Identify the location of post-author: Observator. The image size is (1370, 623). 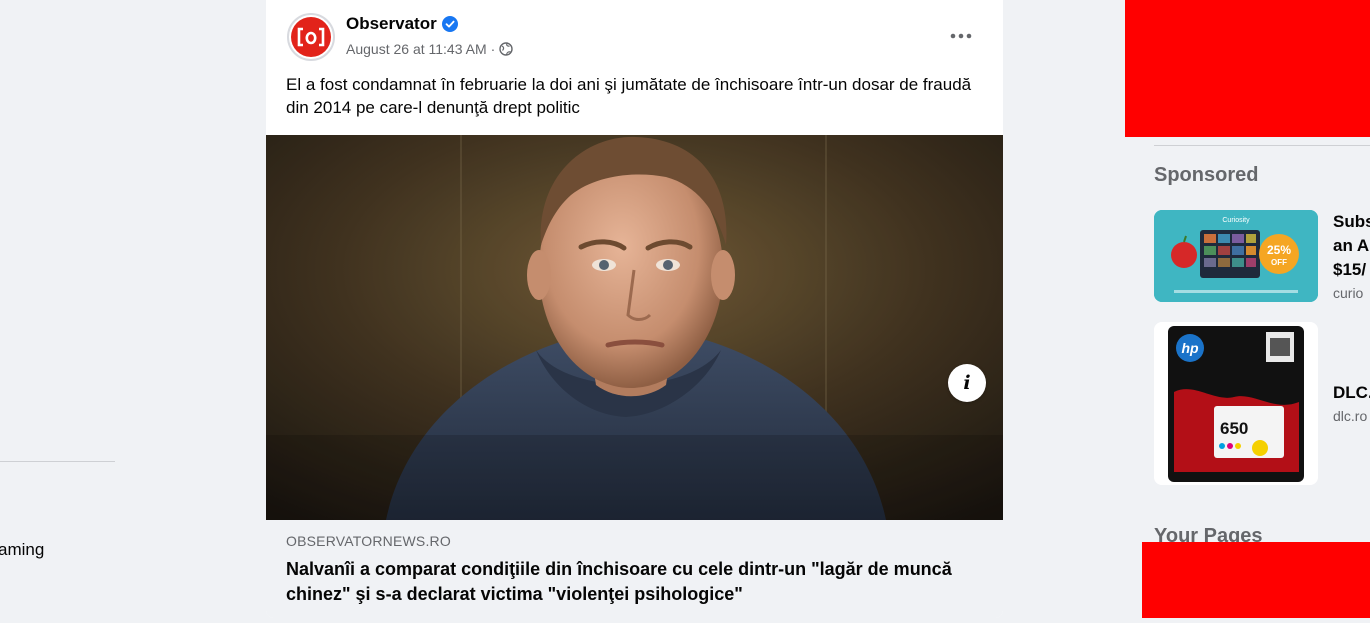
(402, 24).